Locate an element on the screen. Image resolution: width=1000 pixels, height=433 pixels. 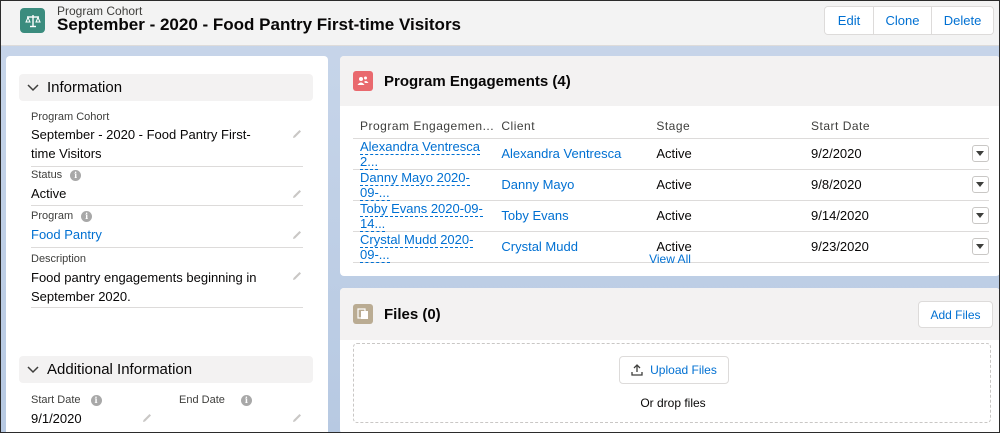
section-title: Information is located at coordinates (85, 87).